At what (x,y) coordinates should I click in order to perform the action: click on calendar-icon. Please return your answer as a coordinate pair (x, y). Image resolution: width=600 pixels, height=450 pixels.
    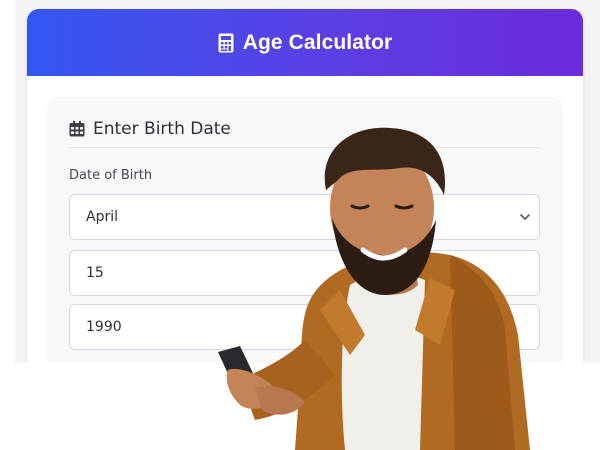
    Looking at the image, I should click on (77, 129).